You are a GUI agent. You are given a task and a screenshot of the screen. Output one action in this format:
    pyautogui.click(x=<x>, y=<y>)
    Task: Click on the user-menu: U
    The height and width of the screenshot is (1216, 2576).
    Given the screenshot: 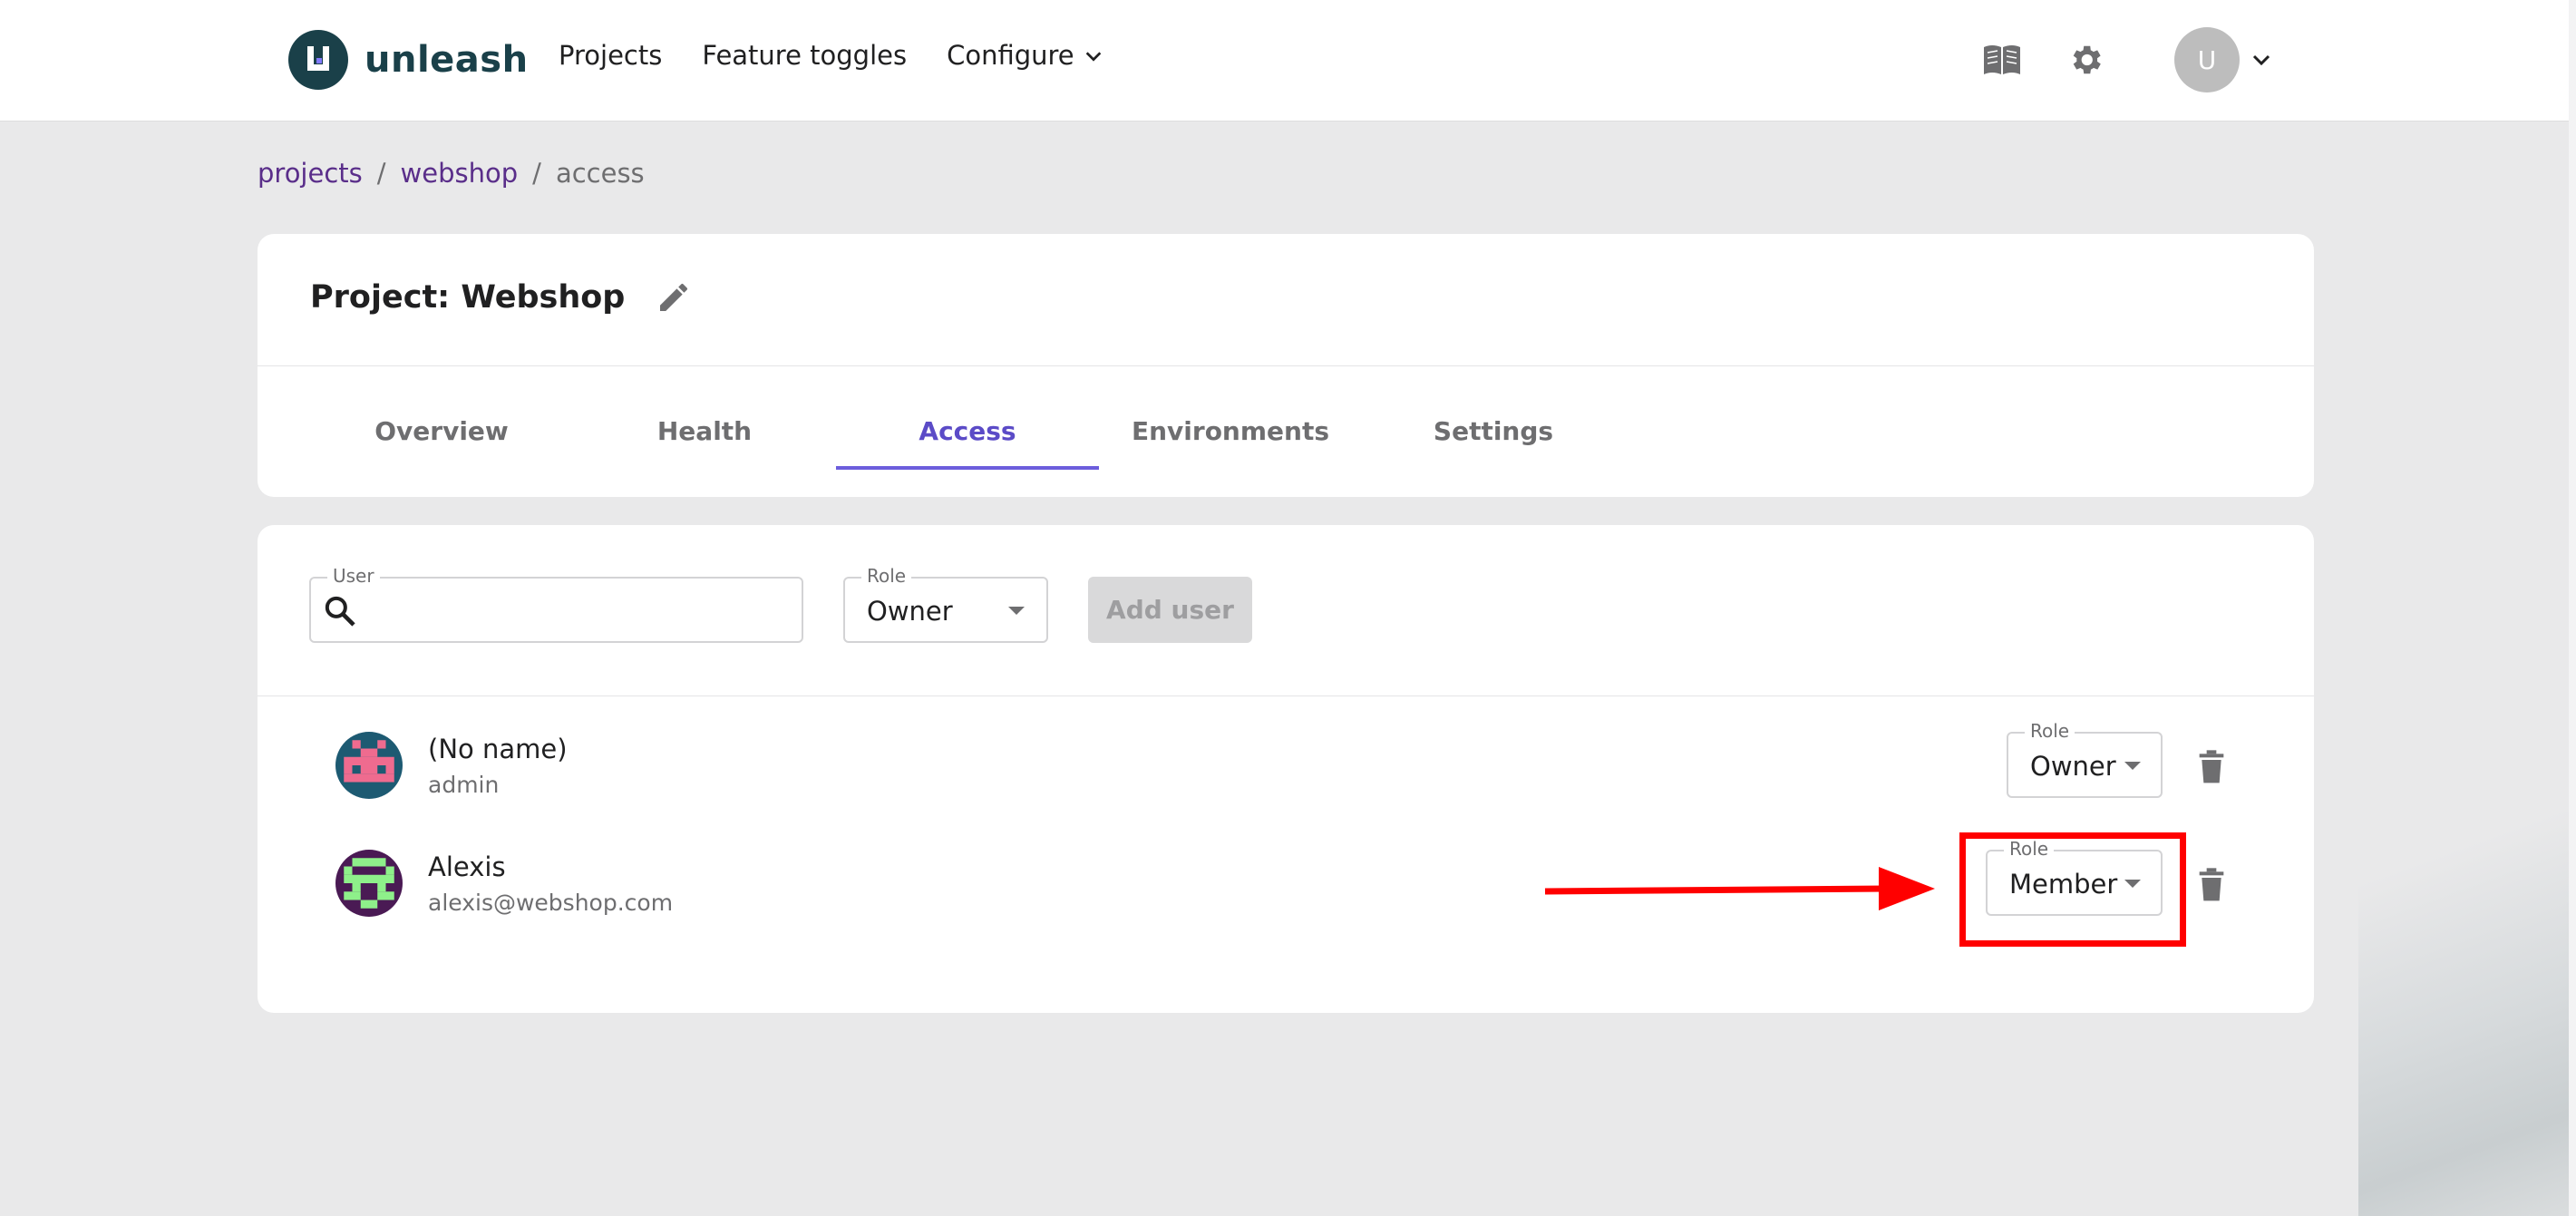 What is the action you would take?
    pyautogui.click(x=2223, y=59)
    